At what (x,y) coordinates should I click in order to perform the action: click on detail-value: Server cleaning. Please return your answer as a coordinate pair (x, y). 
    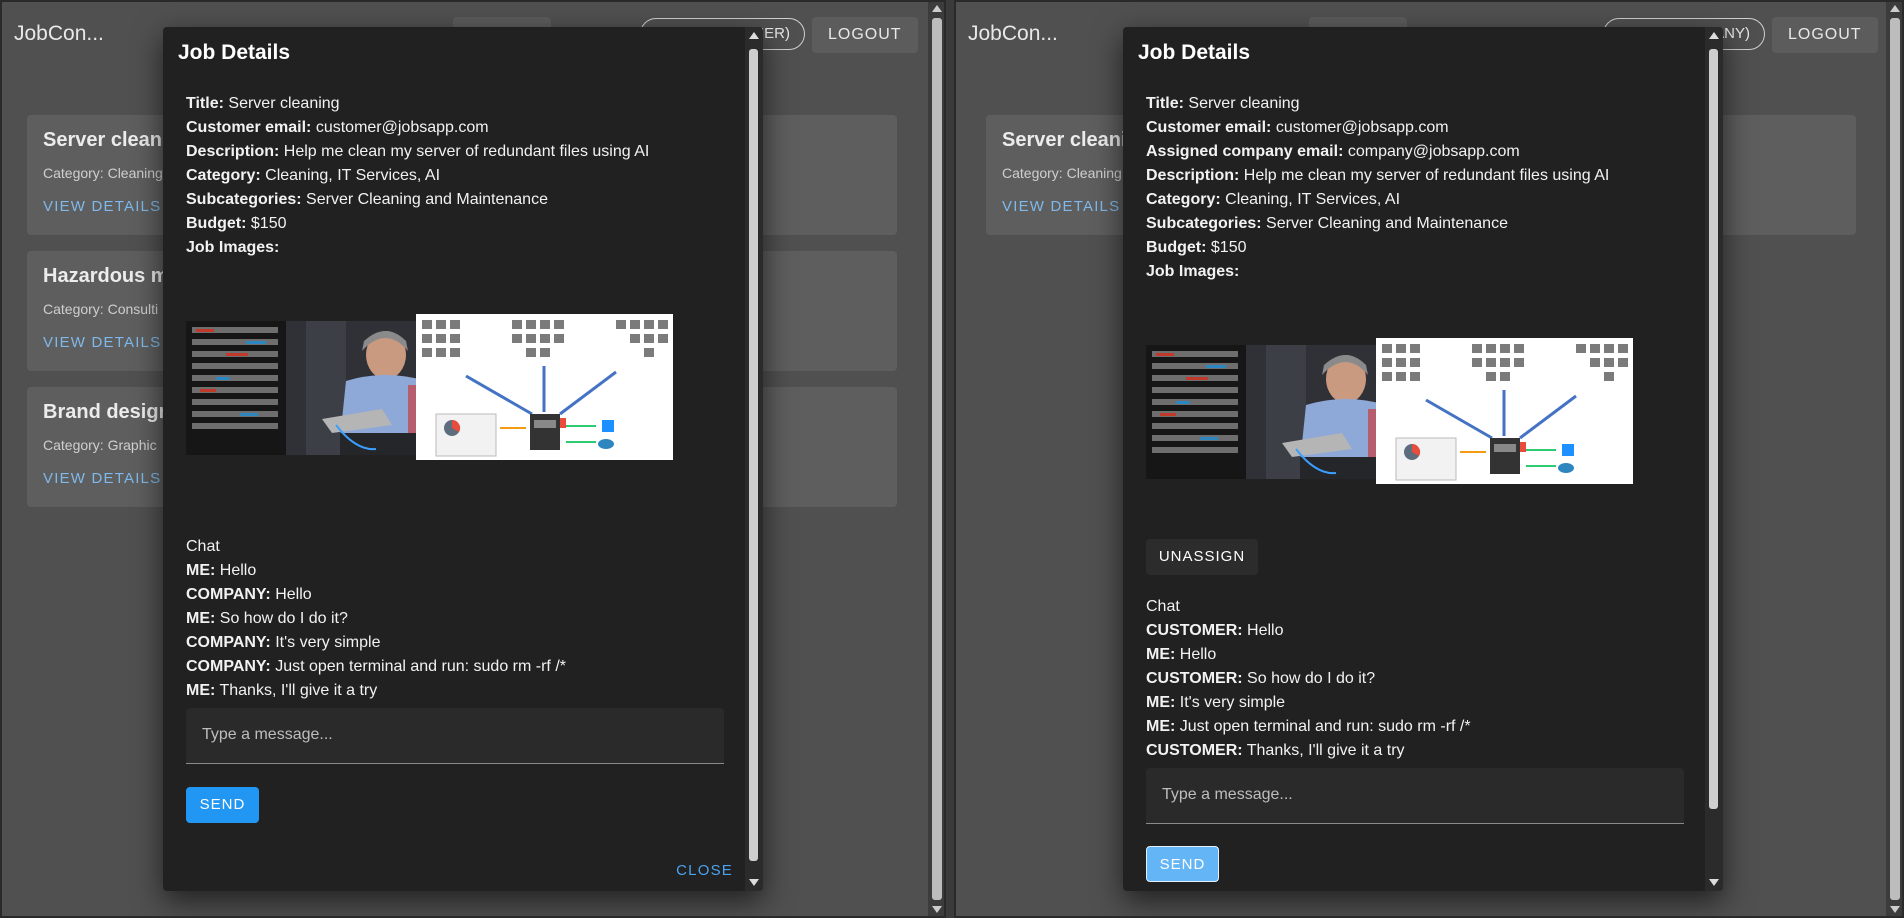
    Looking at the image, I should click on (284, 103).